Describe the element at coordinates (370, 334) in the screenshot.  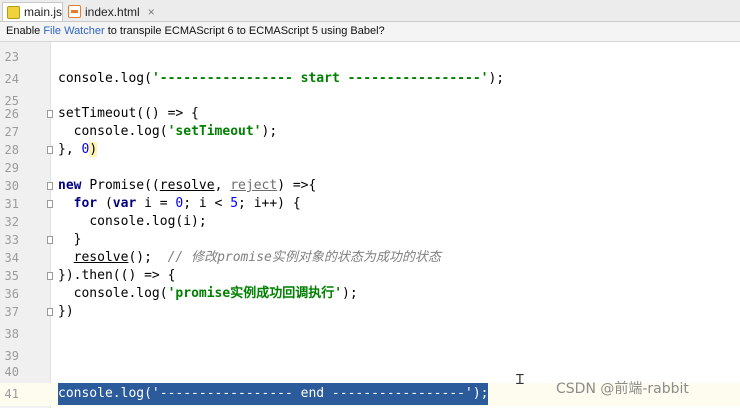
I see `code-line: 38` at that location.